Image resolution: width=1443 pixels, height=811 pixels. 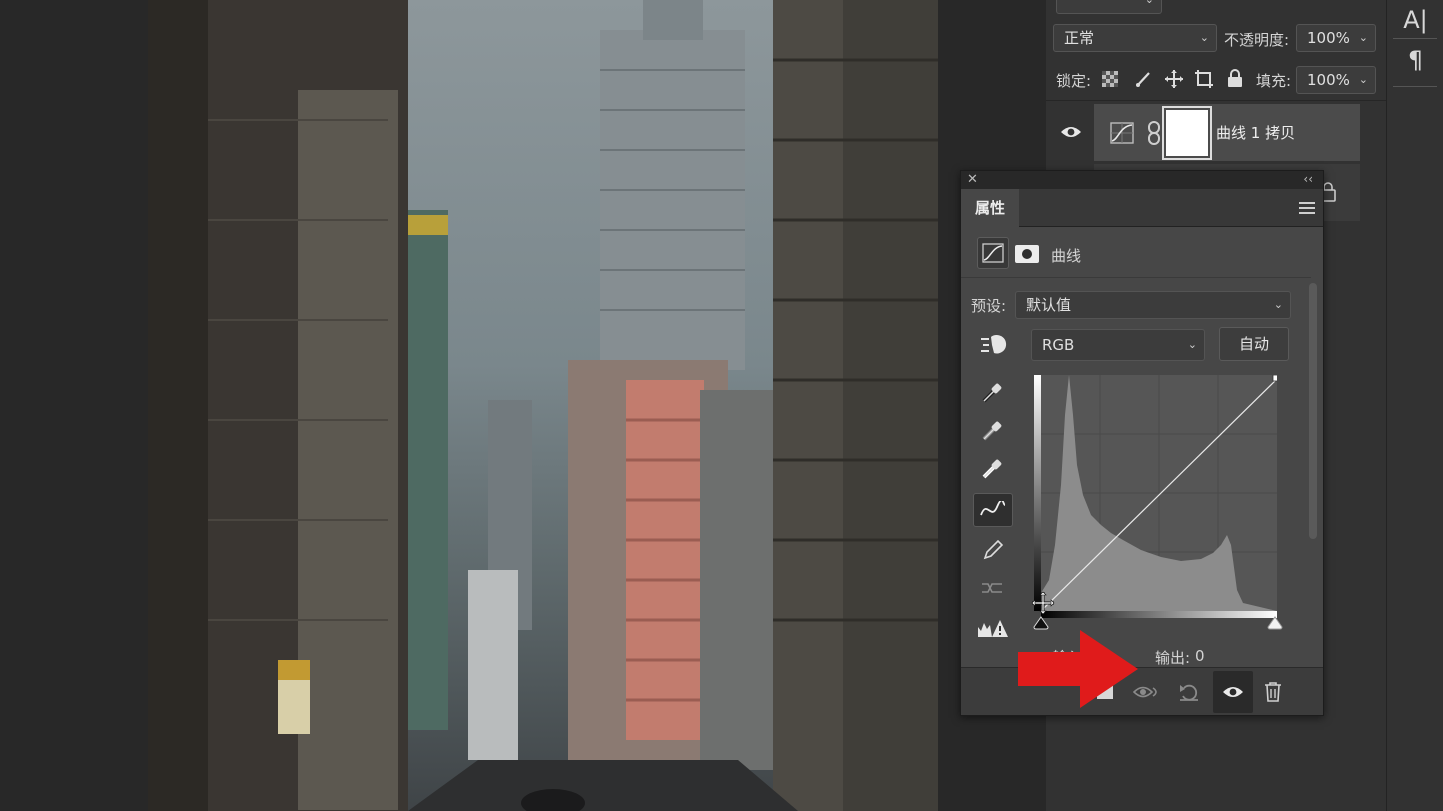 I want to click on mask-circle-icon, so click(x=1027, y=254).